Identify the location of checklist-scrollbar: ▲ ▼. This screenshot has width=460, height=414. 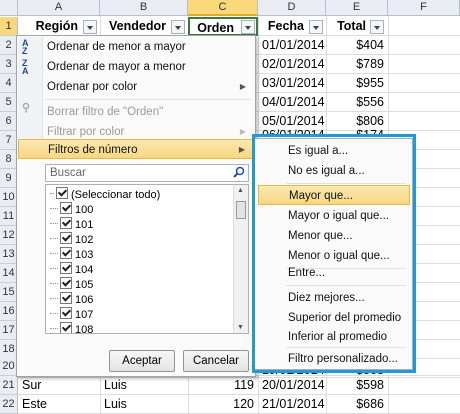
(240, 259).